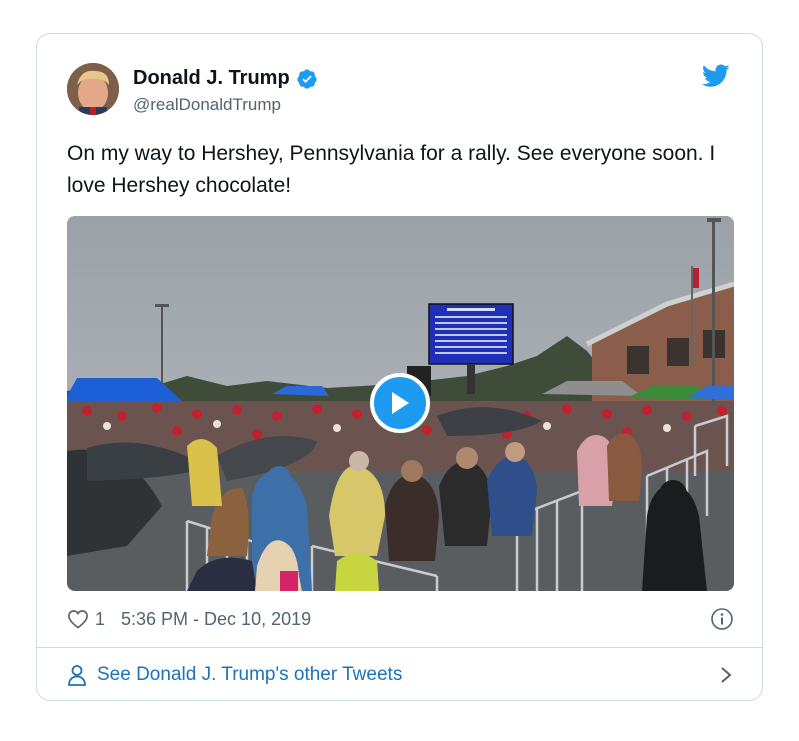 The image size is (799, 741). I want to click on person-icon, so click(77, 675).